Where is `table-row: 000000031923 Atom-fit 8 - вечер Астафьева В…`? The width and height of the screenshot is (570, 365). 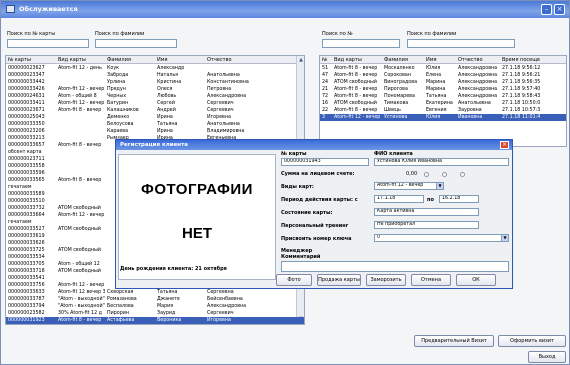
table-row: 000000031923 Atom-fit 8 - вечер Астафьева В… is located at coordinates (155, 320).